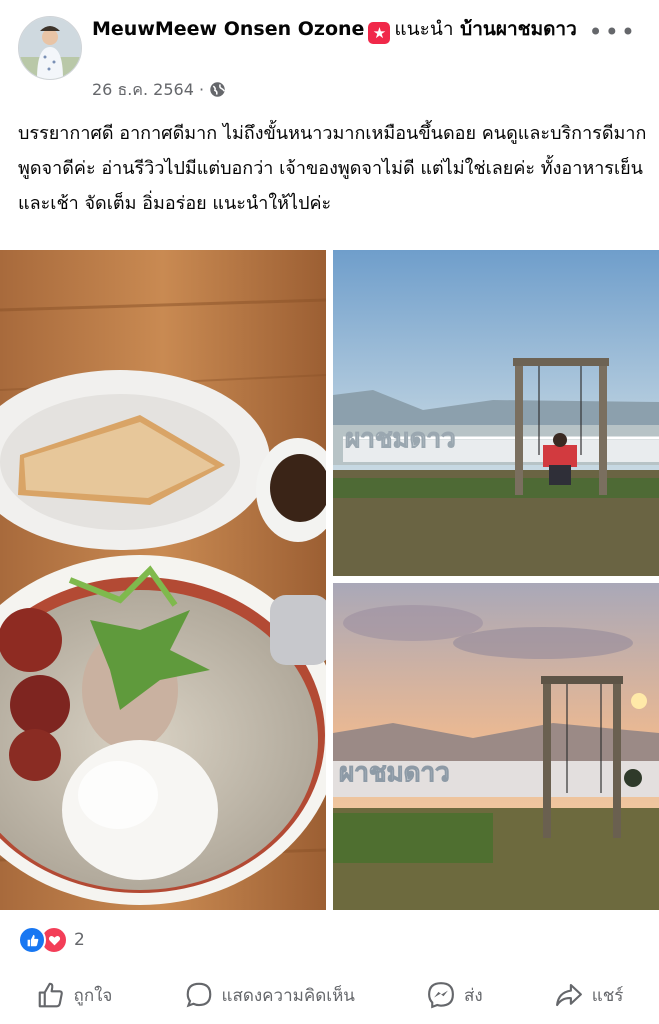 Image resolution: width=659 pixels, height=1024 pixels. Describe the element at coordinates (607, 995) in the screenshot. I see `share-label: แชร์` at that location.